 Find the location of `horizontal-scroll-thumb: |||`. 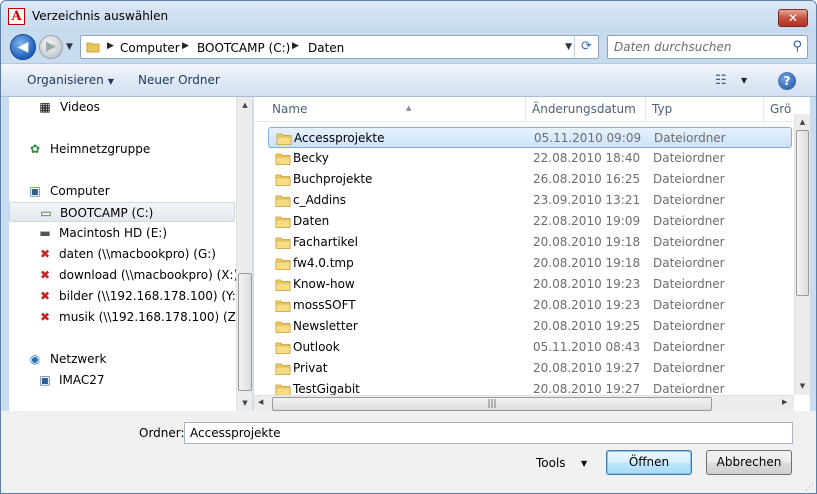

horizontal-scroll-thumb: ||| is located at coordinates (492, 404).